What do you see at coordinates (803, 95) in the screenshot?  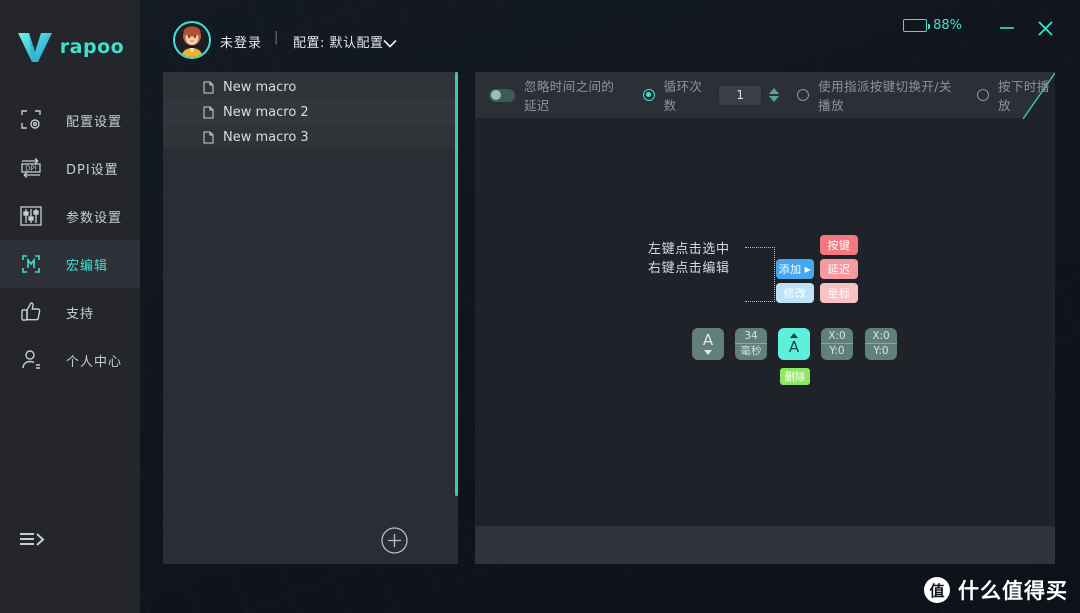 I see `toggle-play-radio` at bounding box center [803, 95].